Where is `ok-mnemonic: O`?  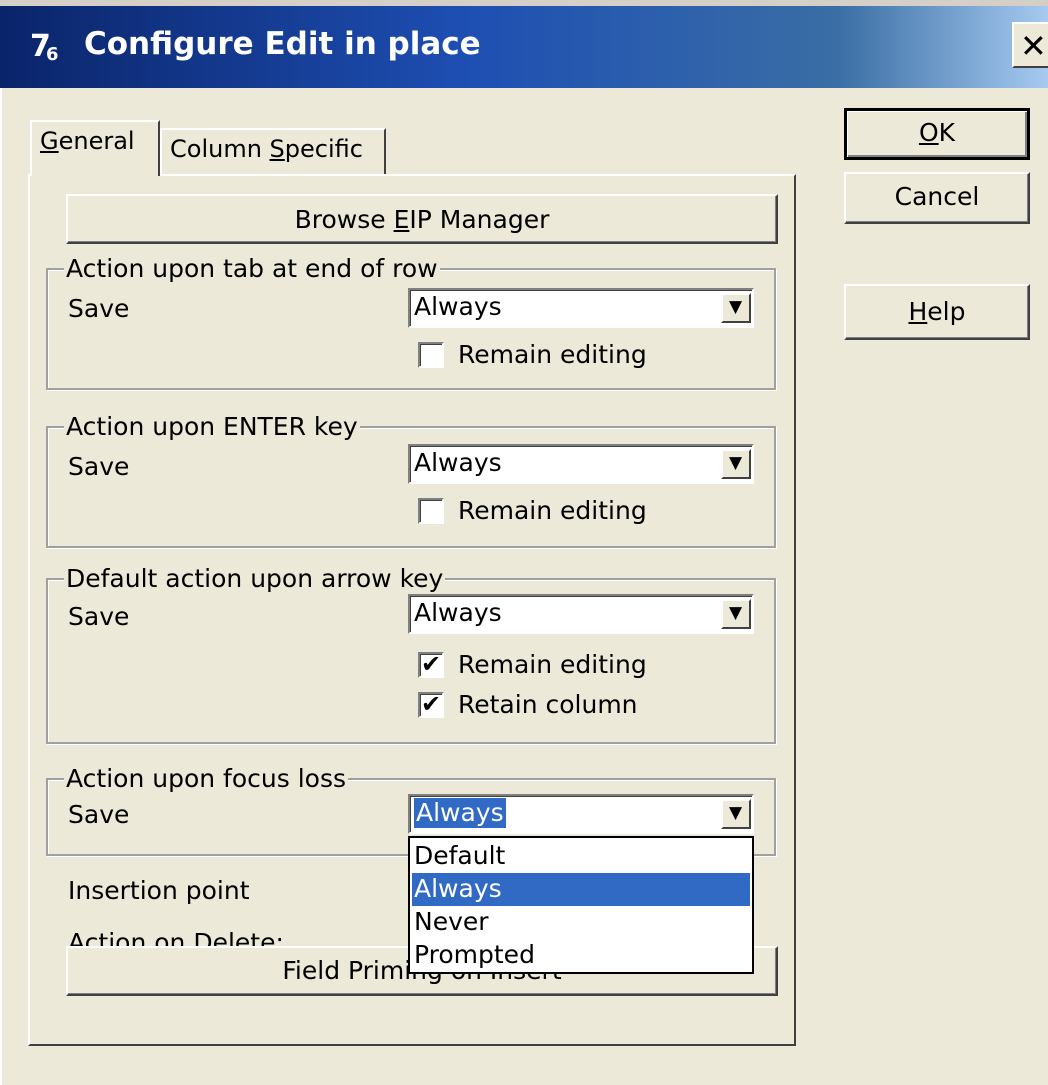
ok-mnemonic: O is located at coordinates (928, 132).